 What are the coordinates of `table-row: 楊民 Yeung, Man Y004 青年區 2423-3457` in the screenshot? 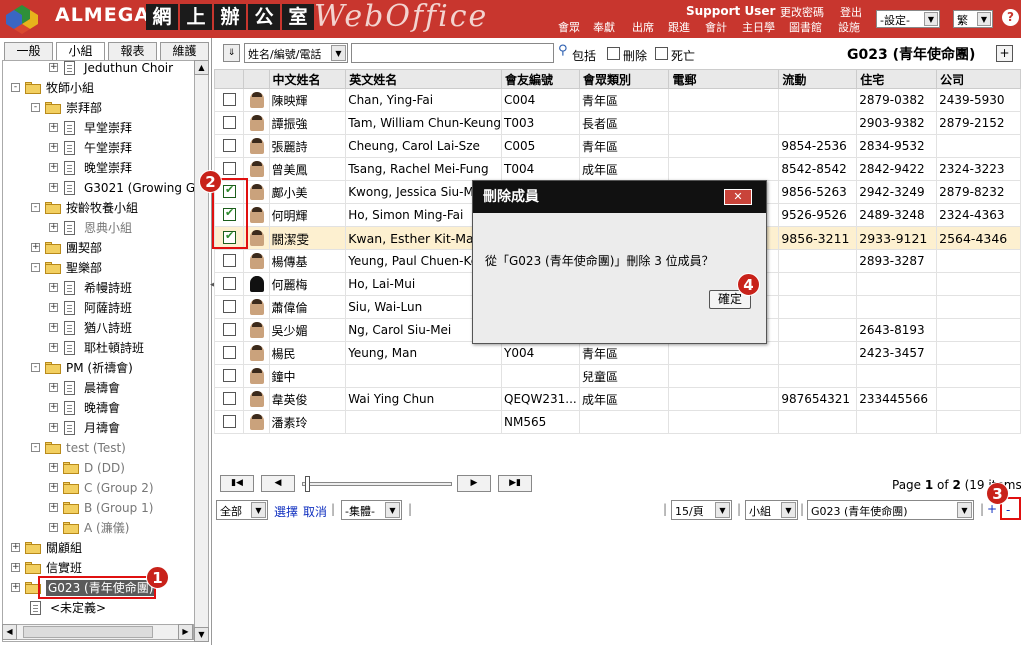 It's located at (617, 353).